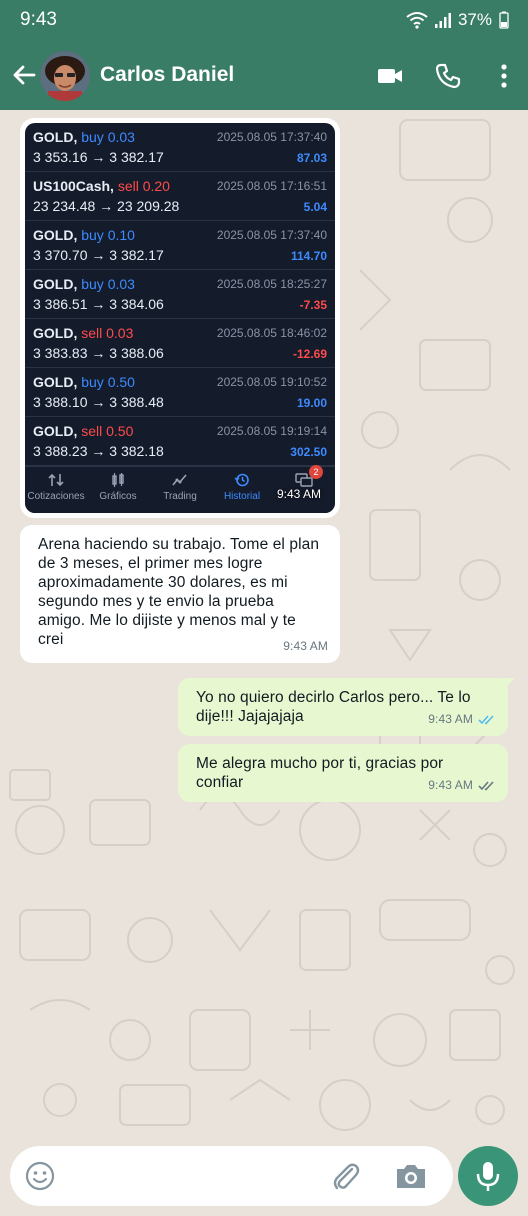  Describe the element at coordinates (40, 1176) in the screenshot. I see `emoji-icon` at that location.